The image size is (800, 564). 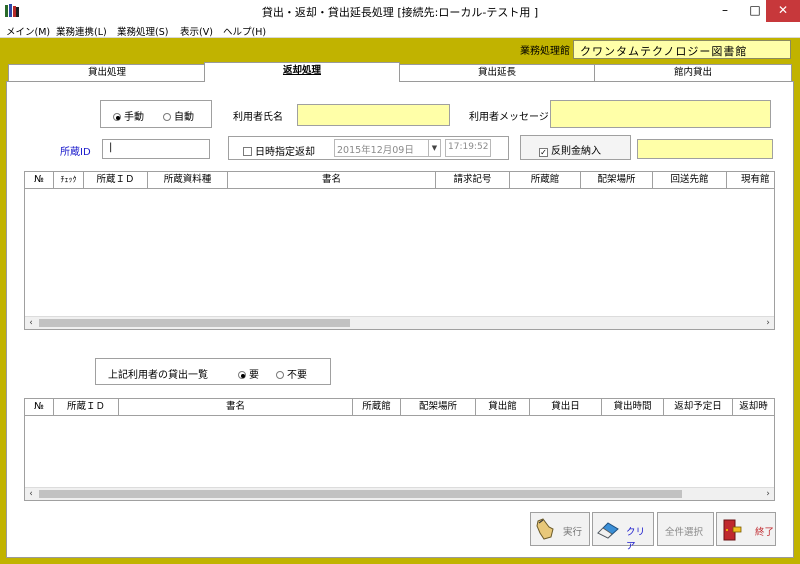 What do you see at coordinates (291, 373) in the screenshot?
I see `radio-not-required: 不要` at bounding box center [291, 373].